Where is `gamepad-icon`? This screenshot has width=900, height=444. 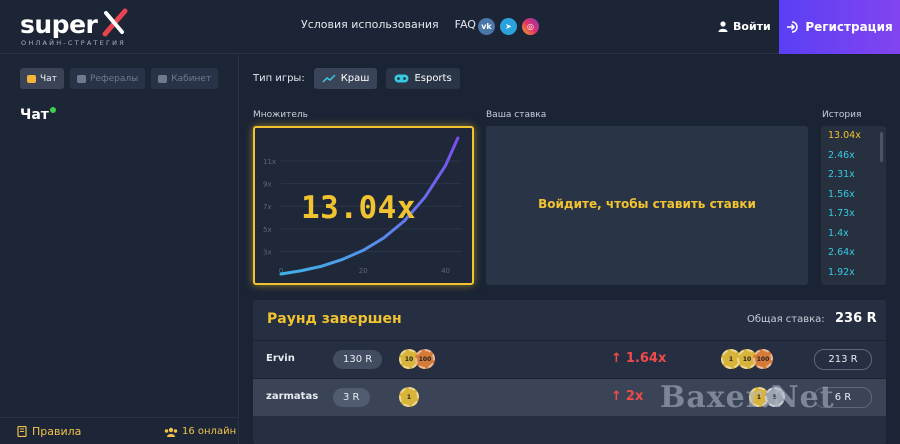
gamepad-icon is located at coordinates (401, 78).